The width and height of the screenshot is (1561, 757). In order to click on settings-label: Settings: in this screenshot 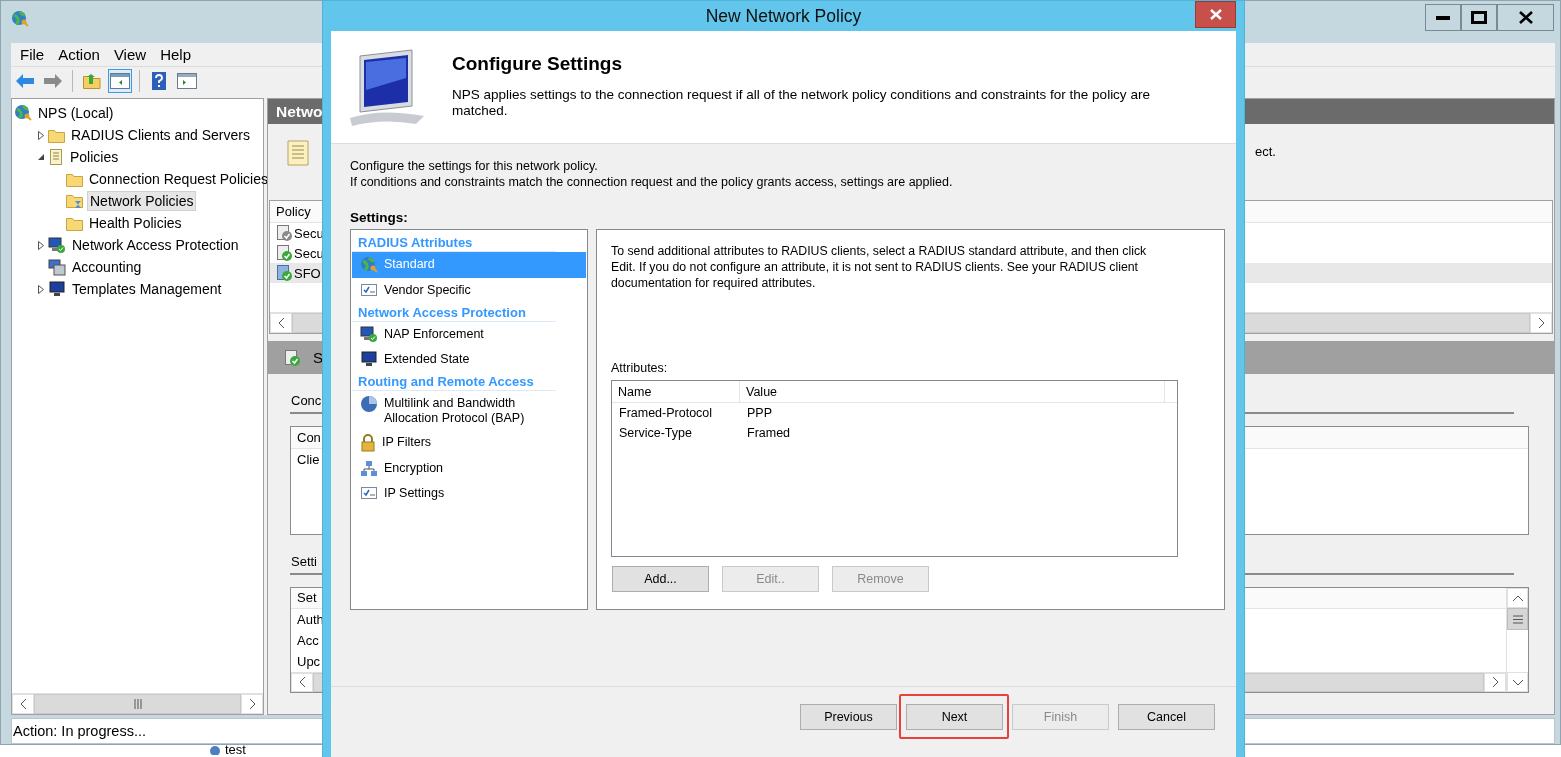, I will do `click(379, 217)`.